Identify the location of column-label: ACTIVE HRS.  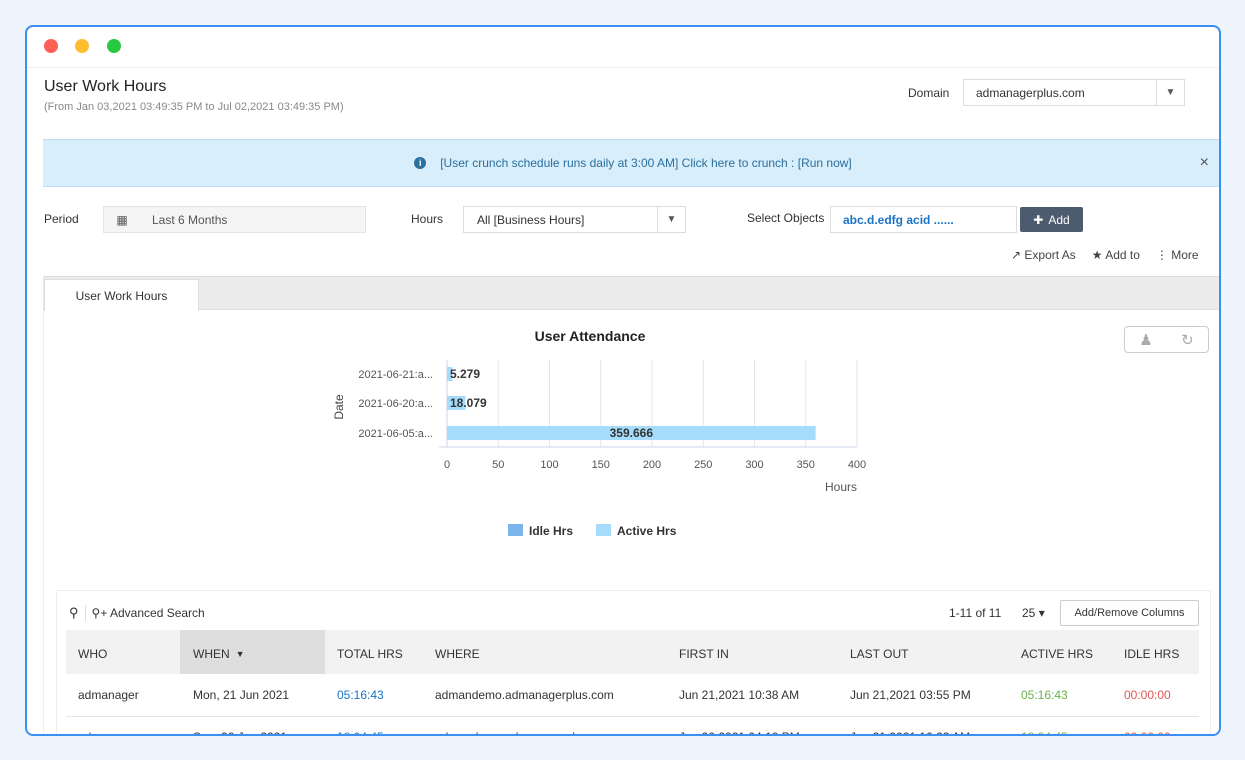
(1057, 654).